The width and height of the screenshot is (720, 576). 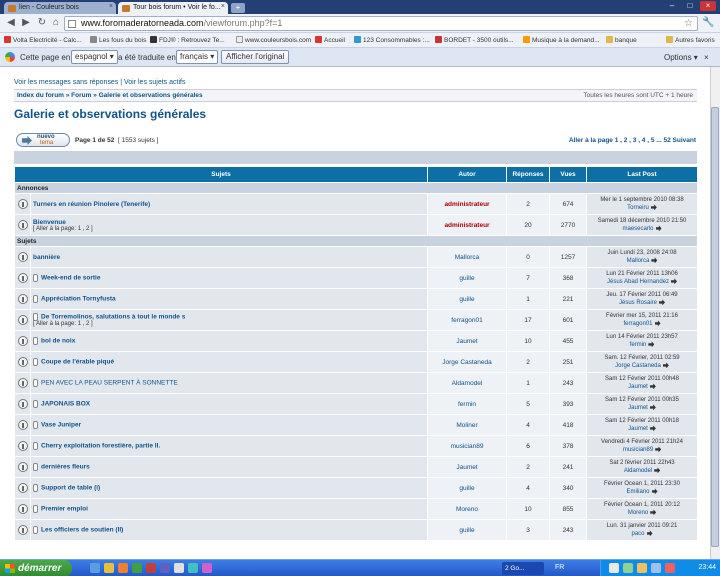 What do you see at coordinates (467, 509) in the screenshot?
I see `topic-author-link: Moreno` at bounding box center [467, 509].